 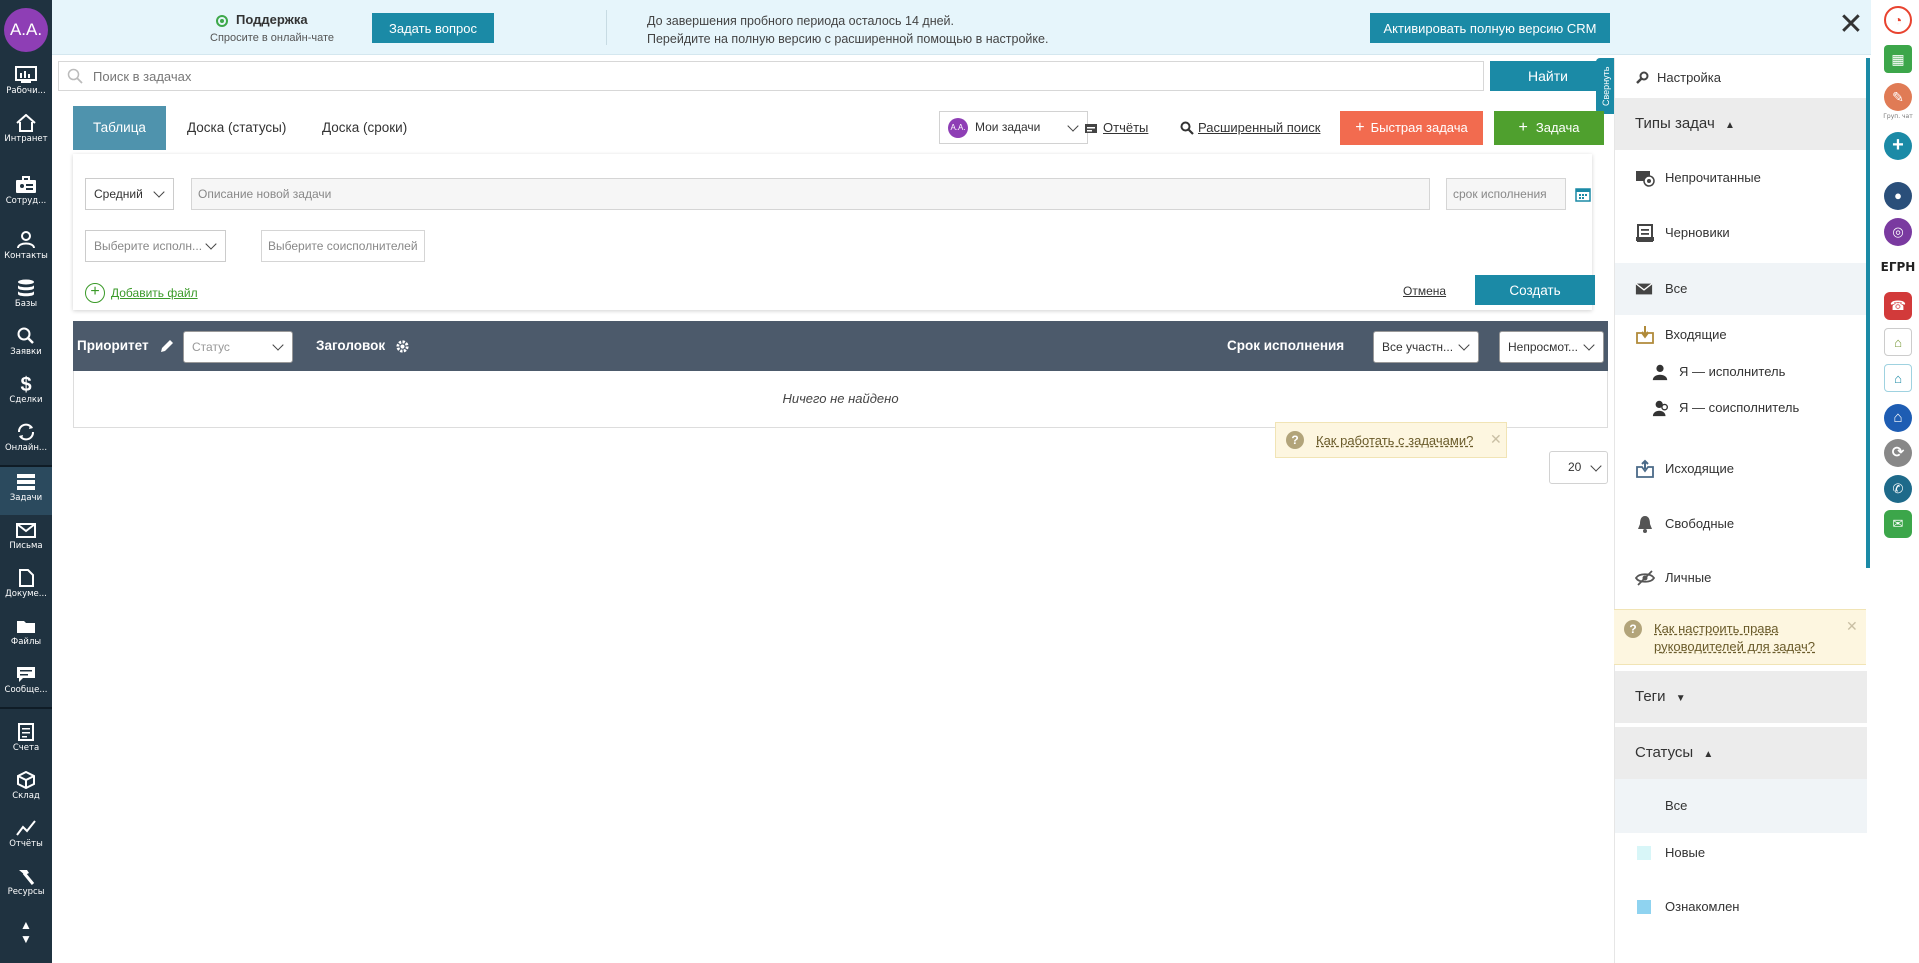 What do you see at coordinates (26, 576) in the screenshot?
I see `documents-icon` at bounding box center [26, 576].